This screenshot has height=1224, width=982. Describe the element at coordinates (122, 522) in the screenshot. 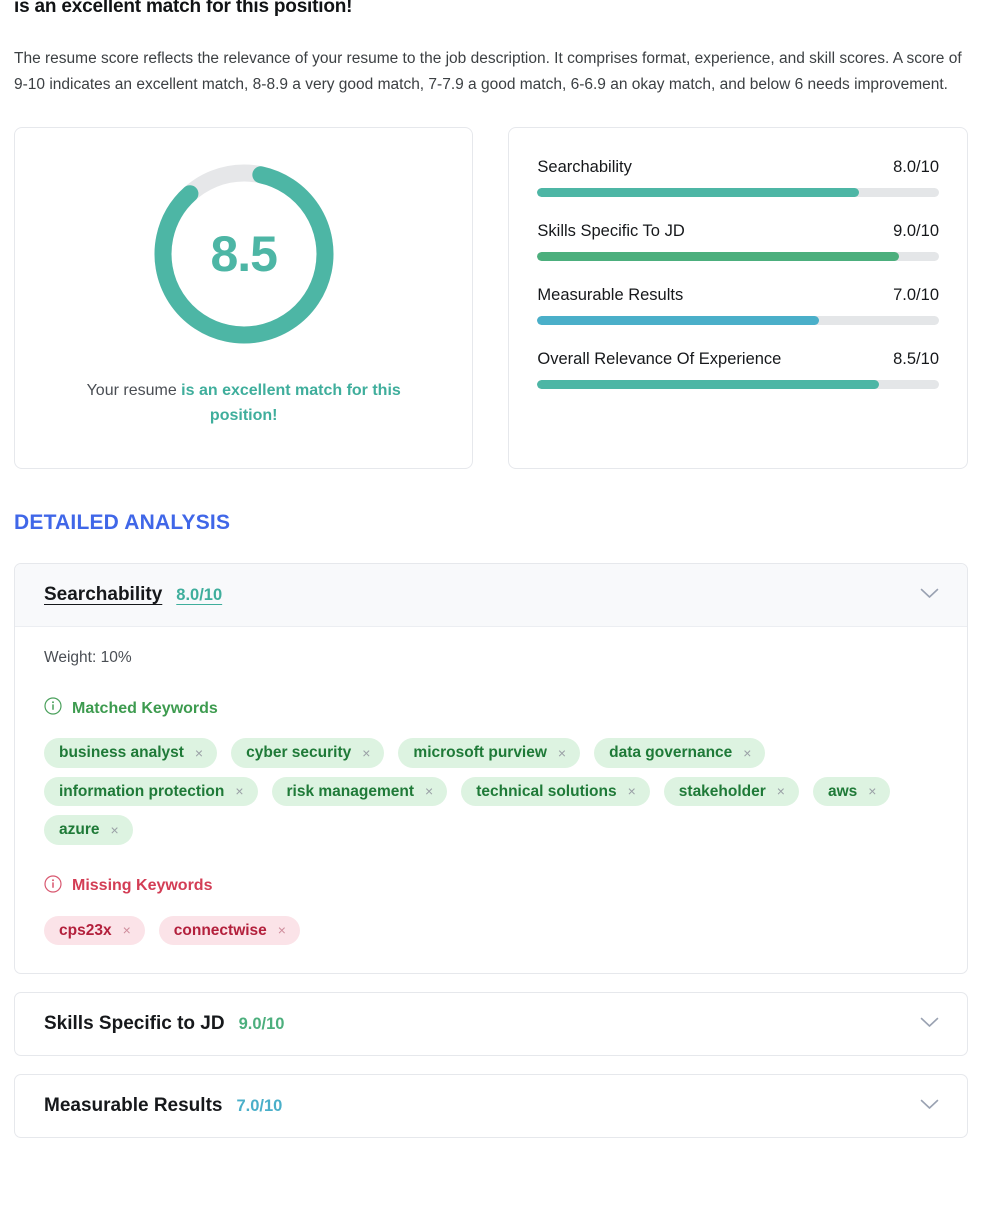

I see `detailed-analysis-heading: DETAILED ANALYSIS` at that location.